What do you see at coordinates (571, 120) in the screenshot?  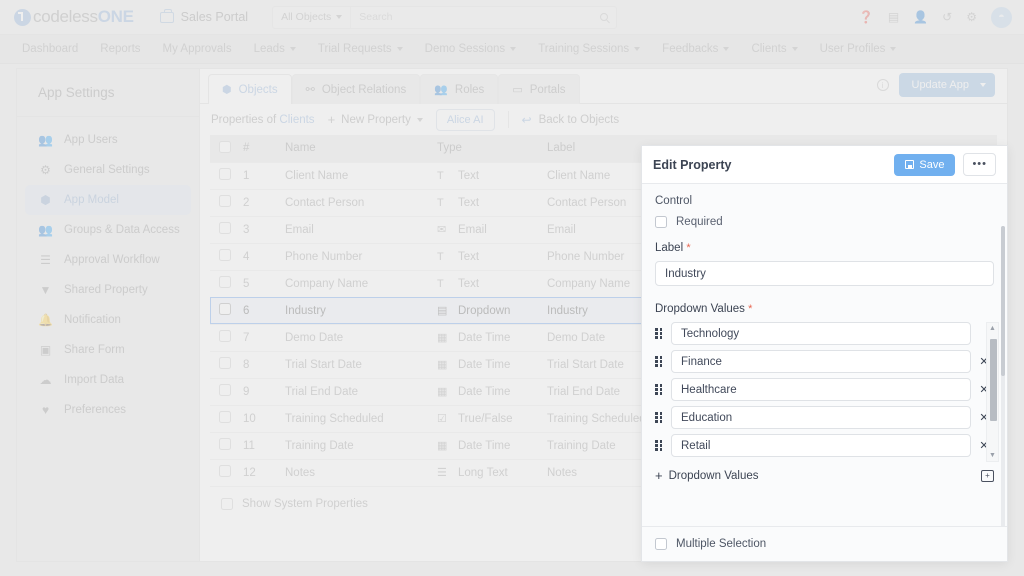 I see `back-to-objects-button: ↩ Back to Objects` at bounding box center [571, 120].